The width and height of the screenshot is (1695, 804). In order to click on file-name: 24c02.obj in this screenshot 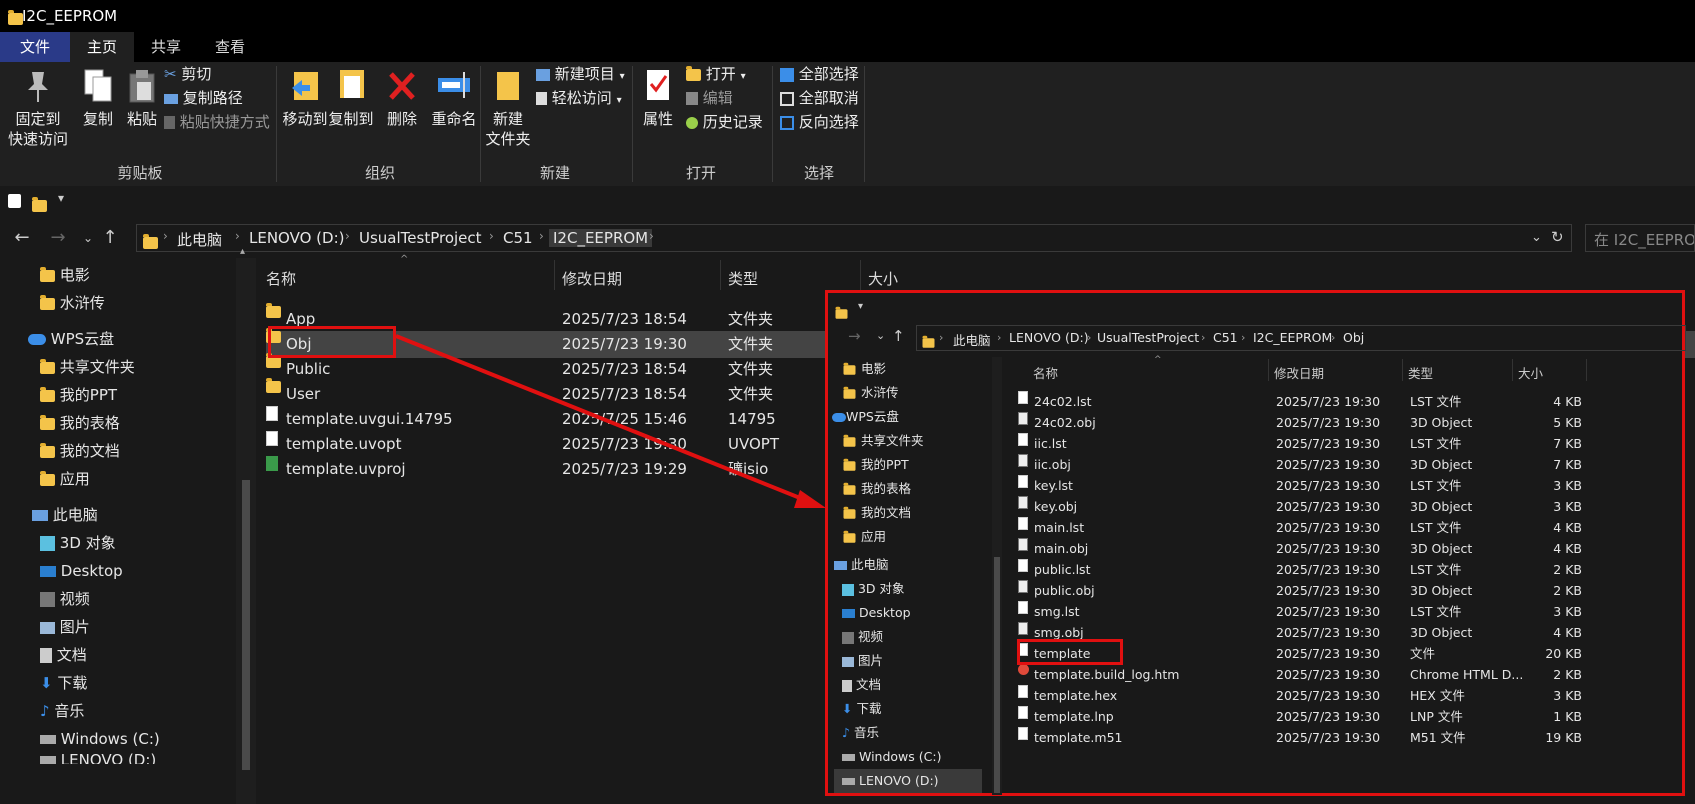, I will do `click(1065, 422)`.